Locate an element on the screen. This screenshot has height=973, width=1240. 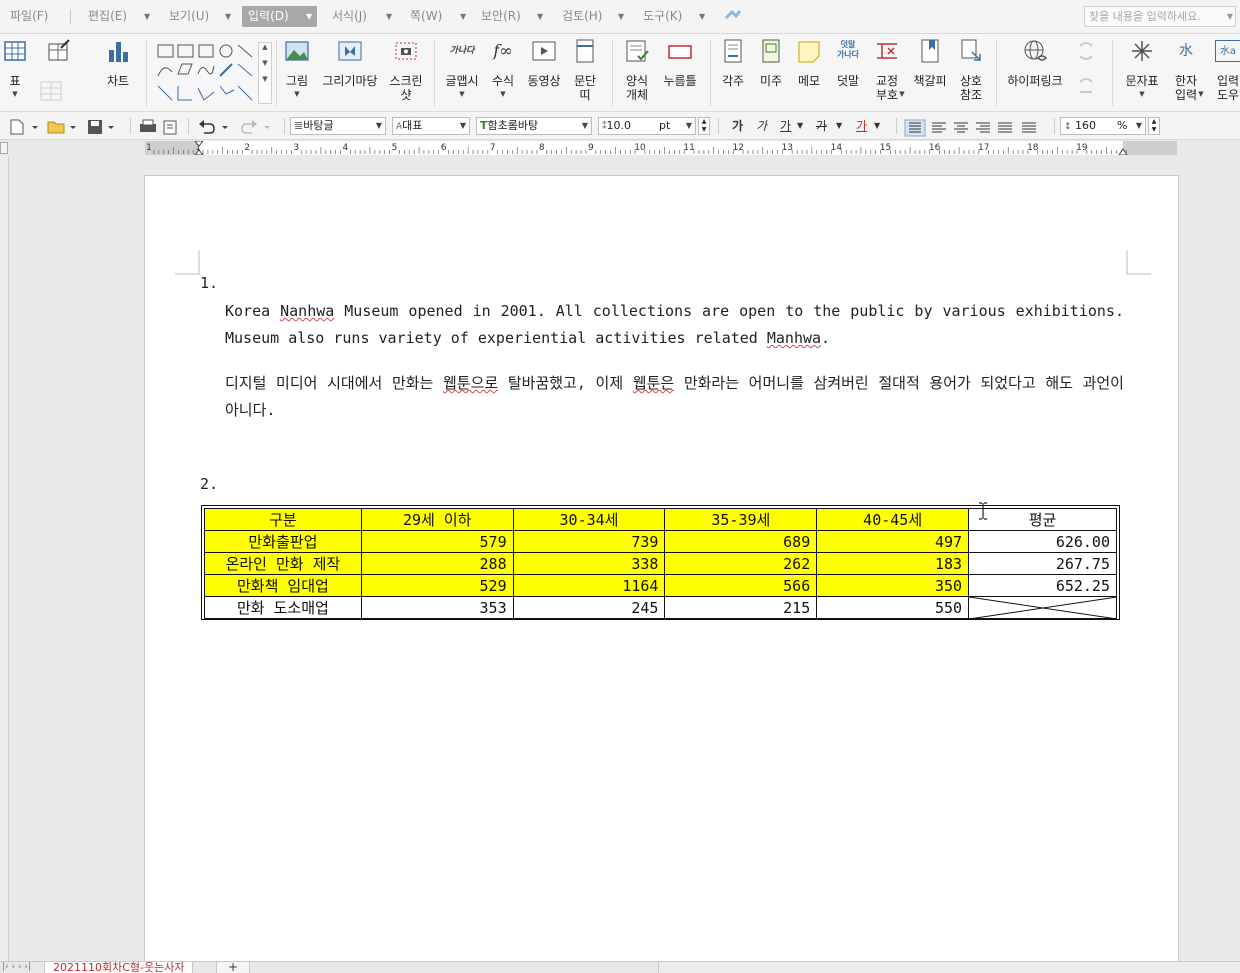
horizontal-scrollbar is located at coordinates (949, 967).